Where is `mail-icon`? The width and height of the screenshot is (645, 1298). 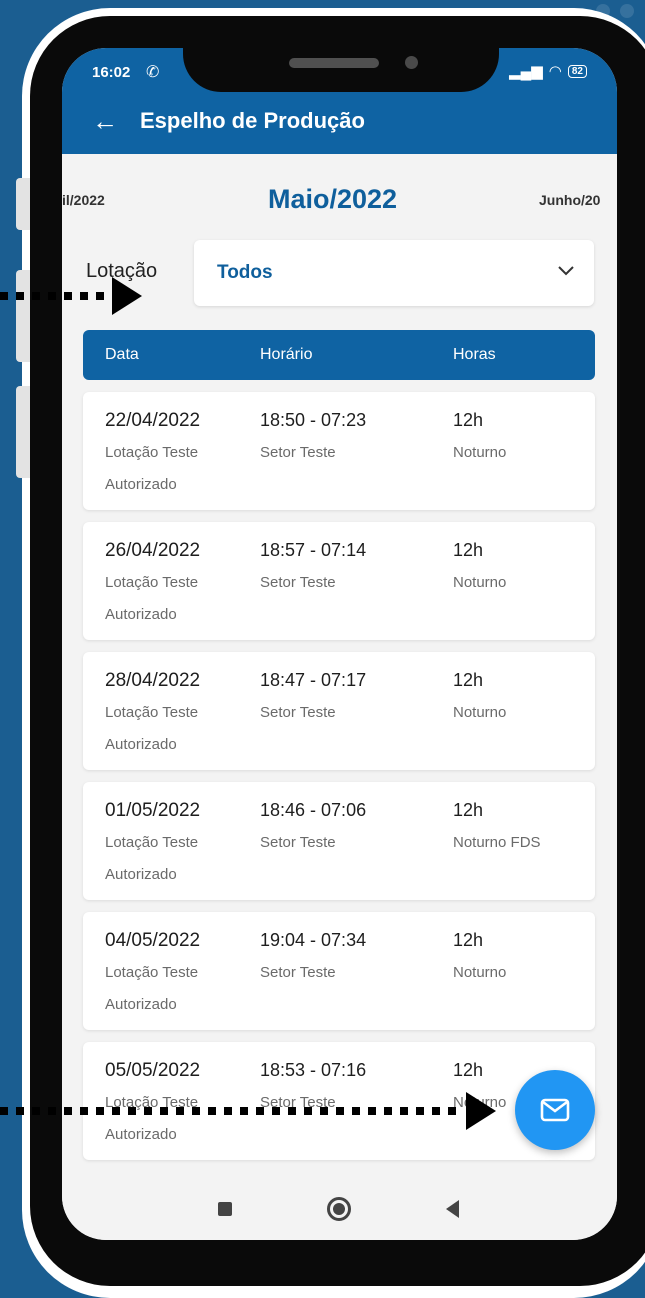 mail-icon is located at coordinates (555, 1110).